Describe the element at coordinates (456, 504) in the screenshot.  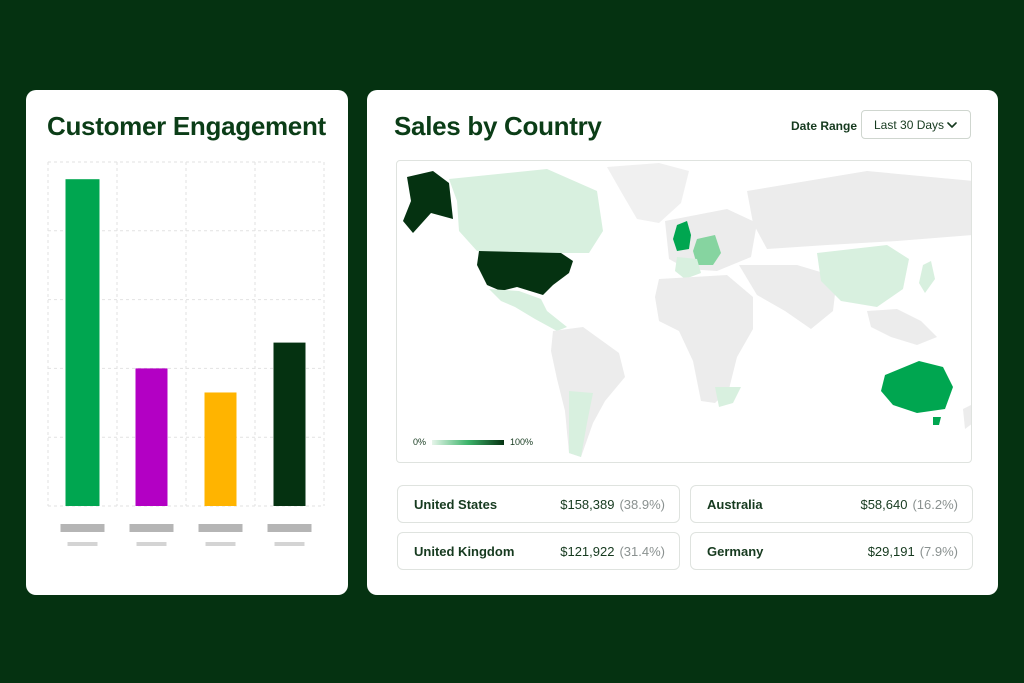
I see `country-name: United States` at that location.